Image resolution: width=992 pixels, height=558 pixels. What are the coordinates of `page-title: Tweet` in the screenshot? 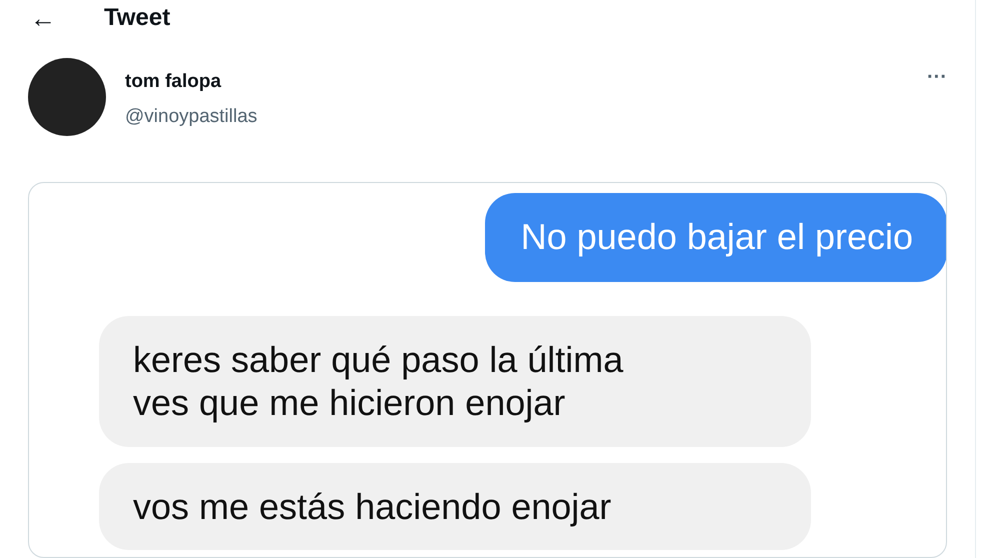 It's located at (137, 18).